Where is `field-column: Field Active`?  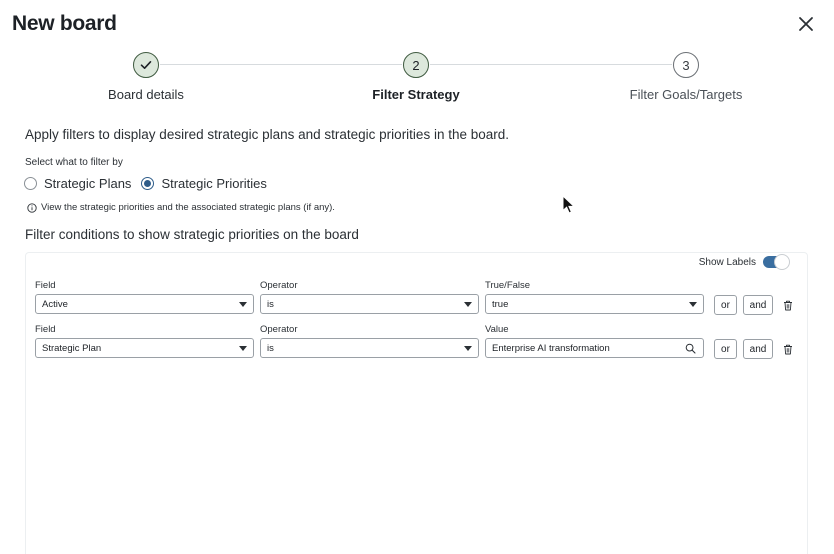 field-column: Field Active is located at coordinates (144, 297).